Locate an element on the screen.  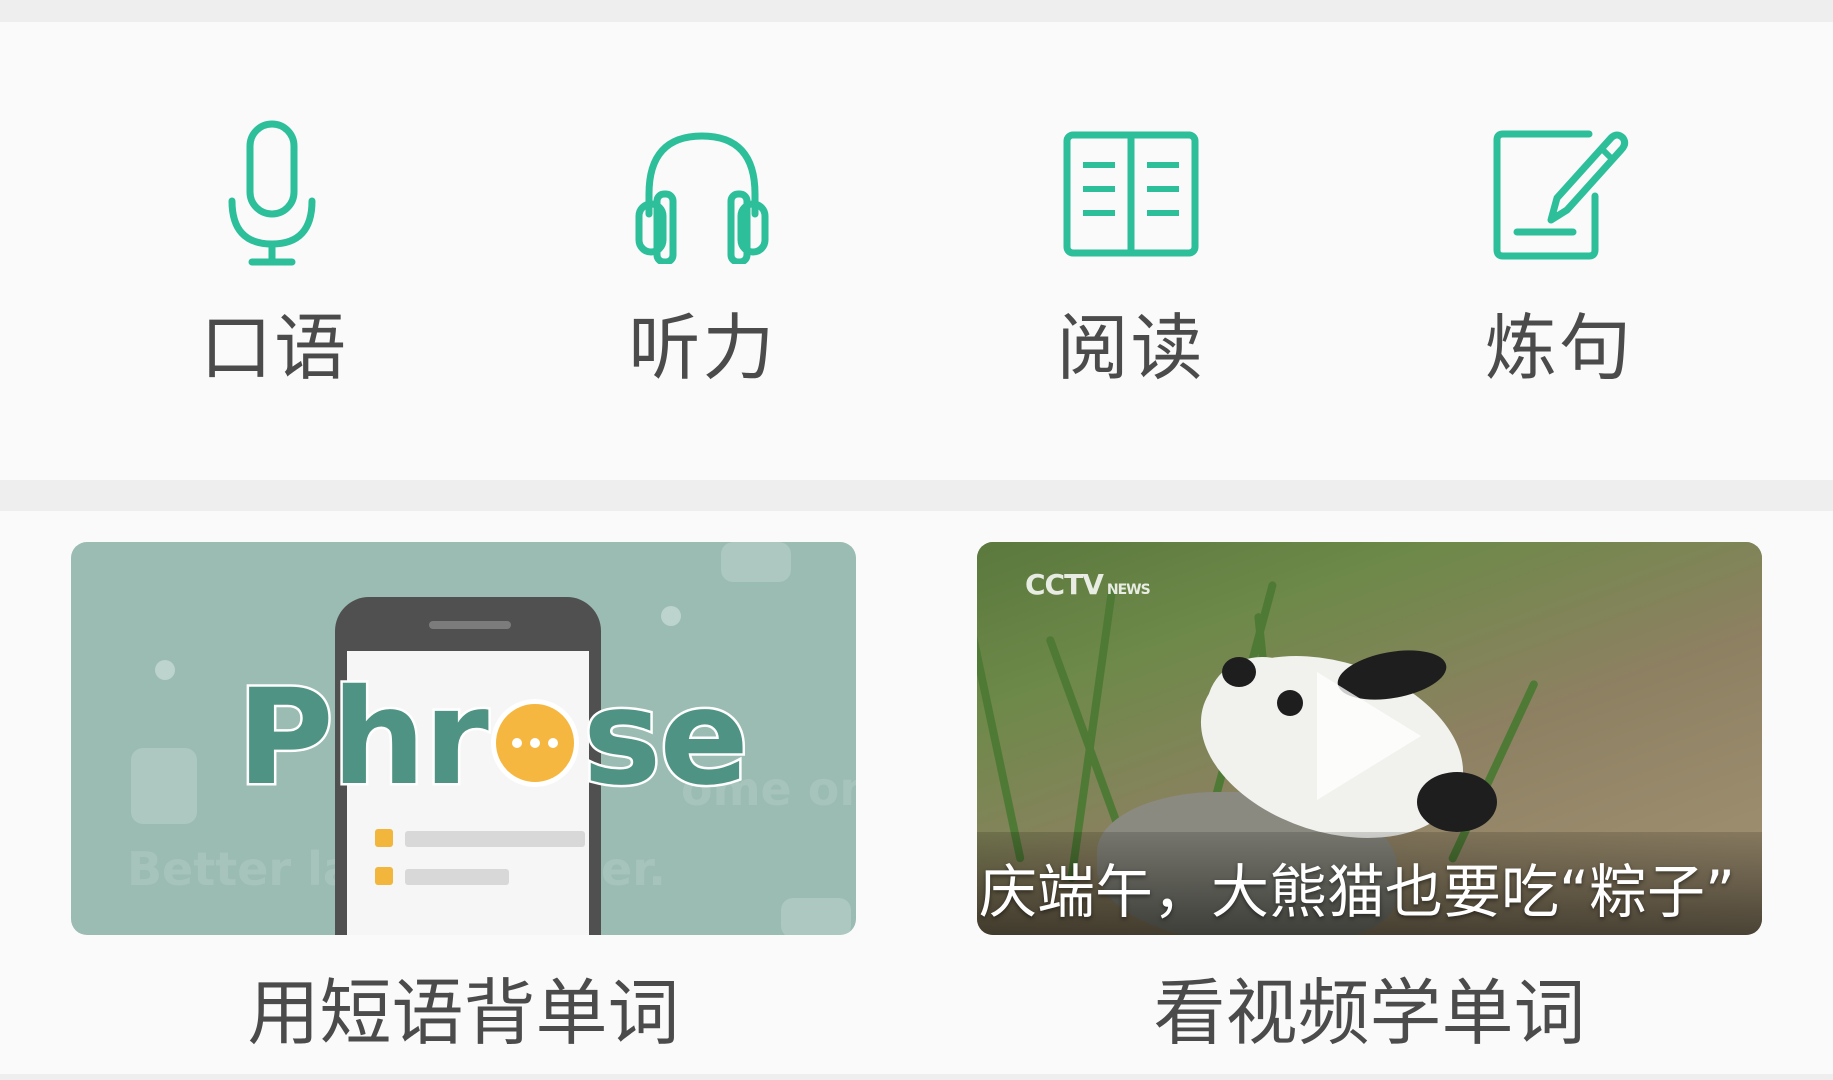
microphone-icon is located at coordinates (274, 194).